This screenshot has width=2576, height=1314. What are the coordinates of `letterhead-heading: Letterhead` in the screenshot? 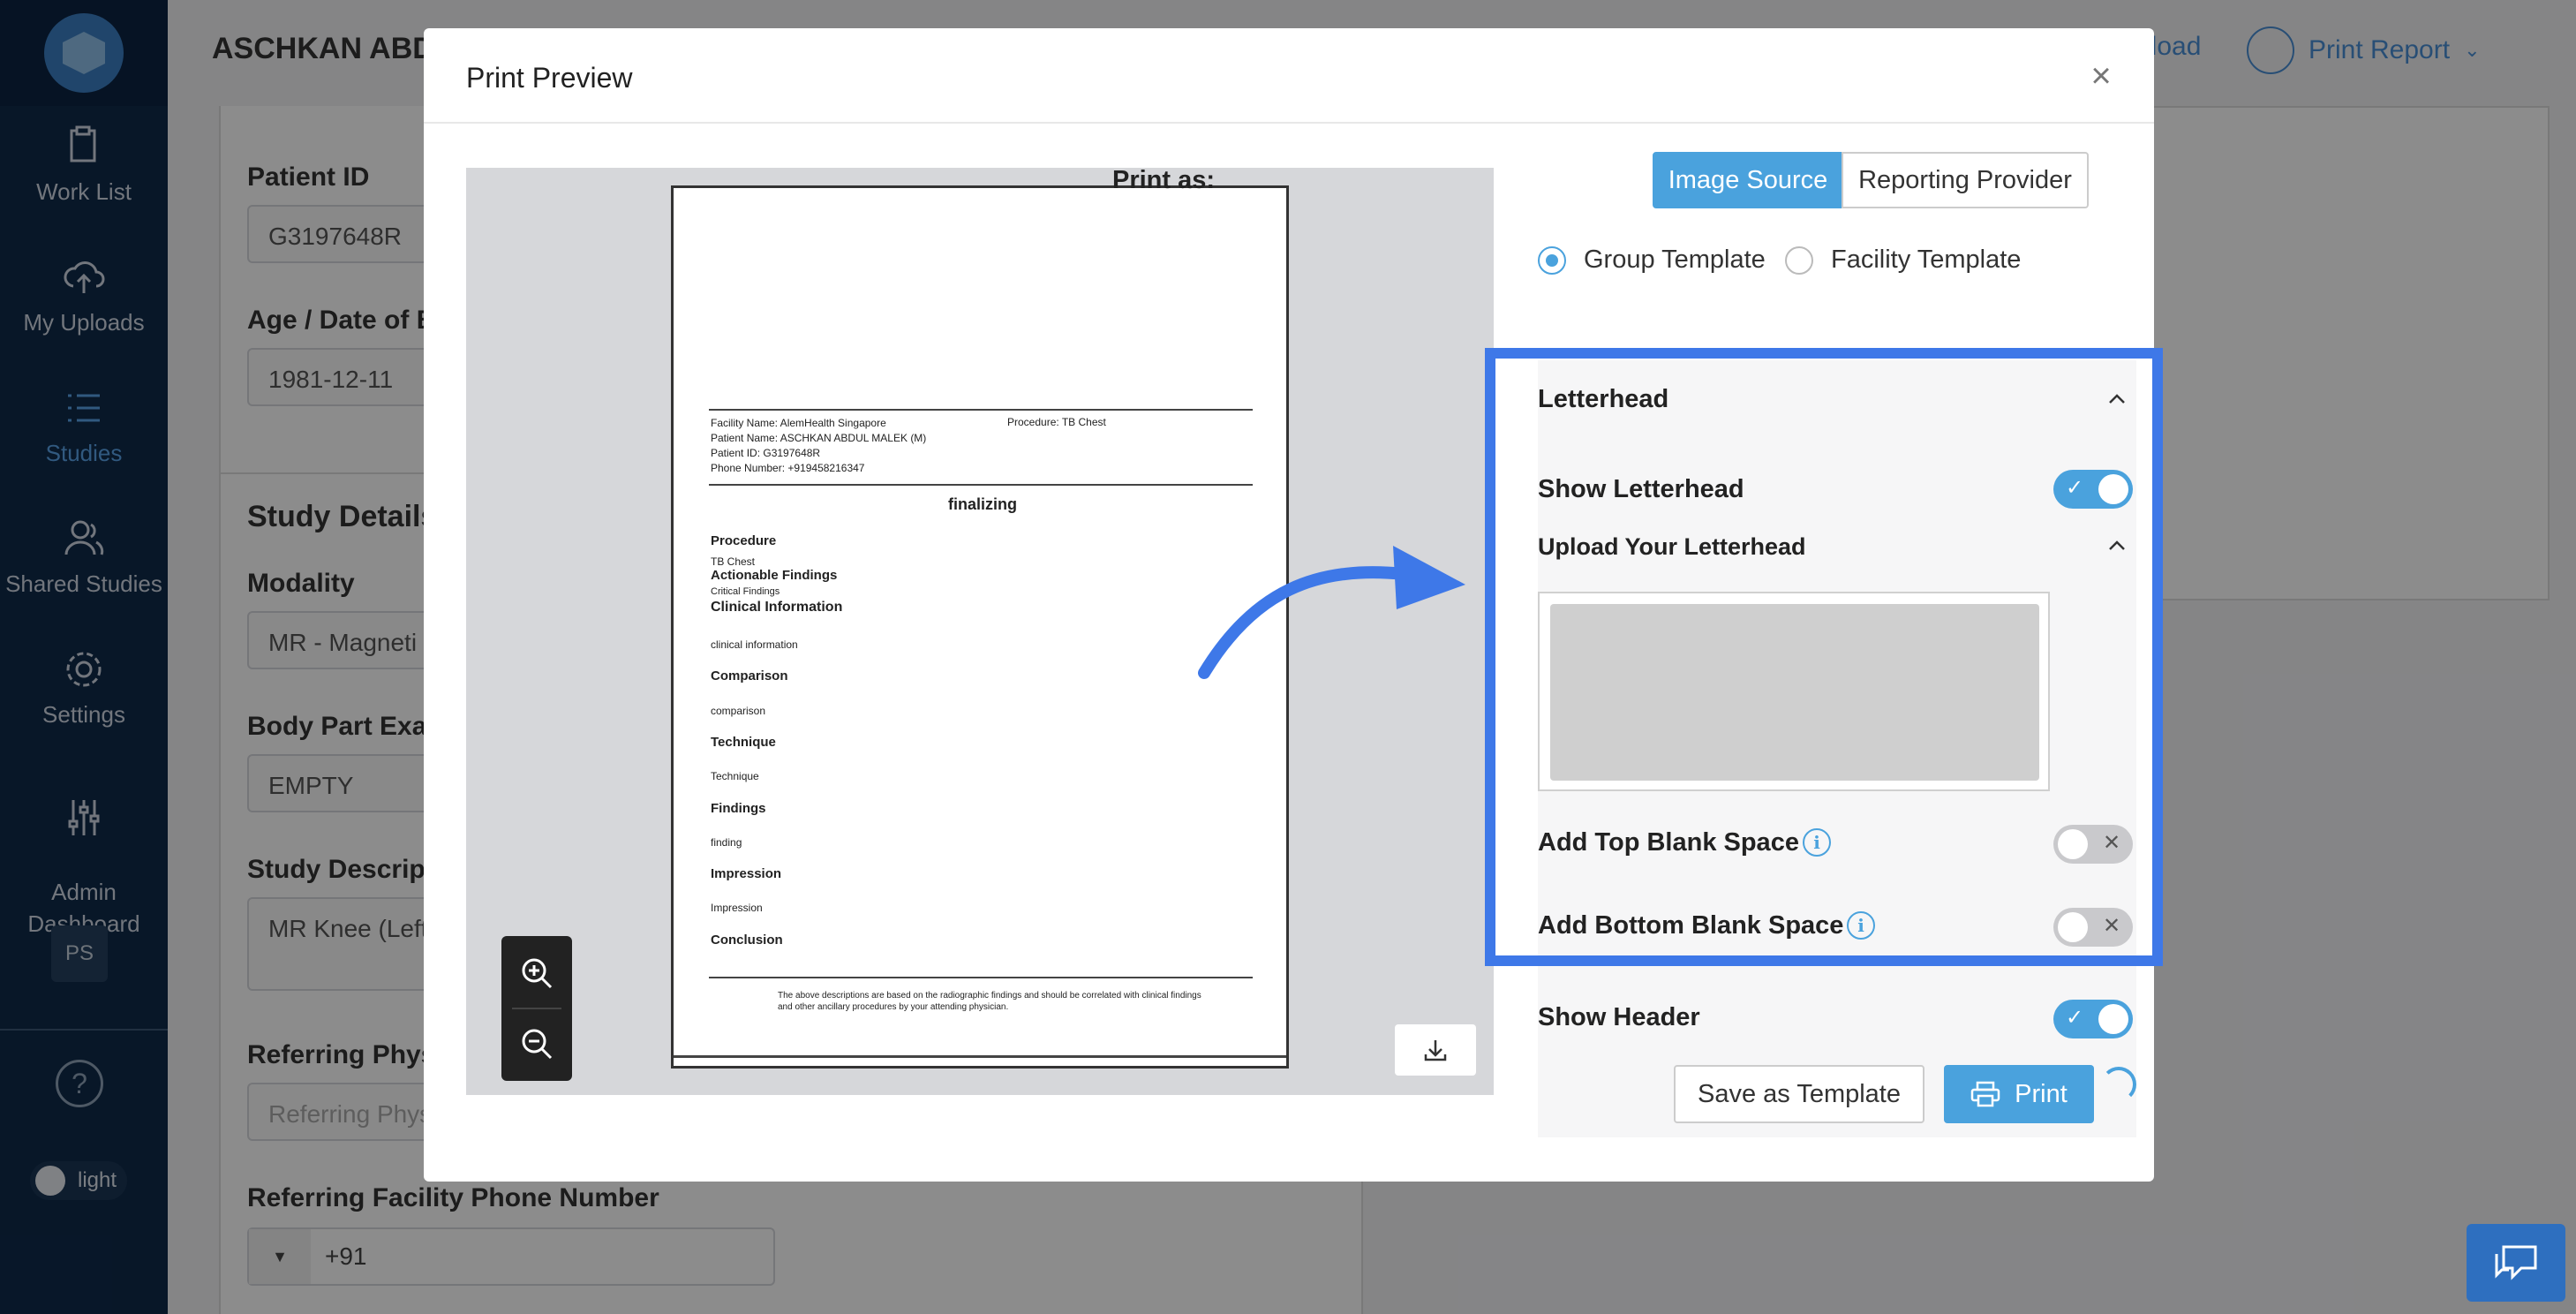 It's located at (1603, 399).